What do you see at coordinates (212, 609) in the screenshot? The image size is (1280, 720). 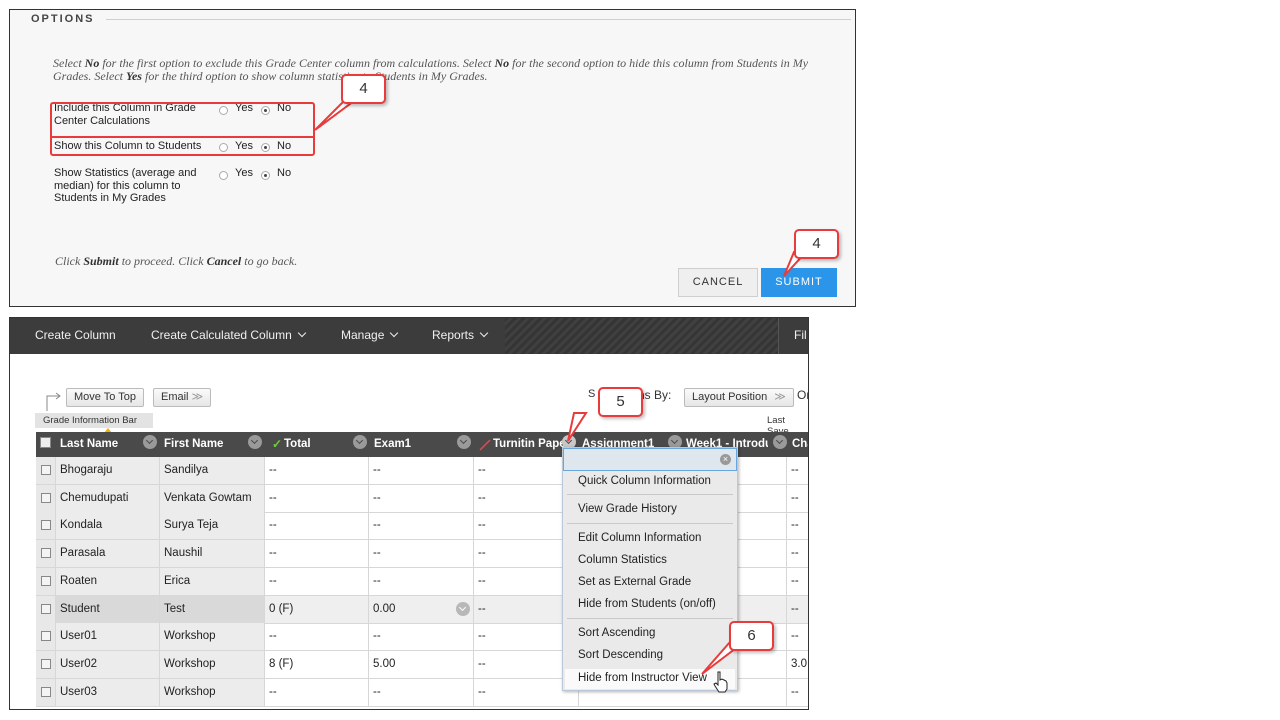 I see `cell-first-name: Test` at bounding box center [212, 609].